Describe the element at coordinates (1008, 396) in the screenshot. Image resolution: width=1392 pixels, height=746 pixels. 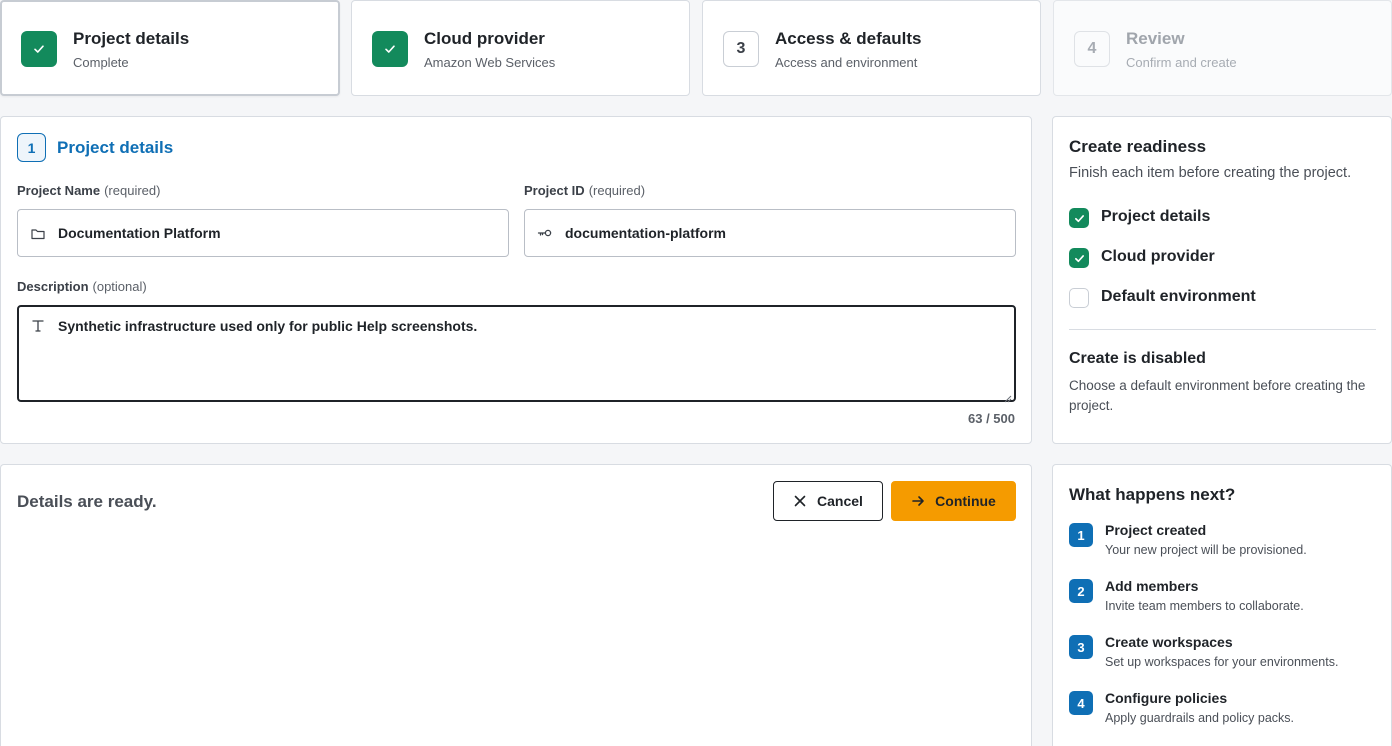
I see `resize-grip-icon` at that location.